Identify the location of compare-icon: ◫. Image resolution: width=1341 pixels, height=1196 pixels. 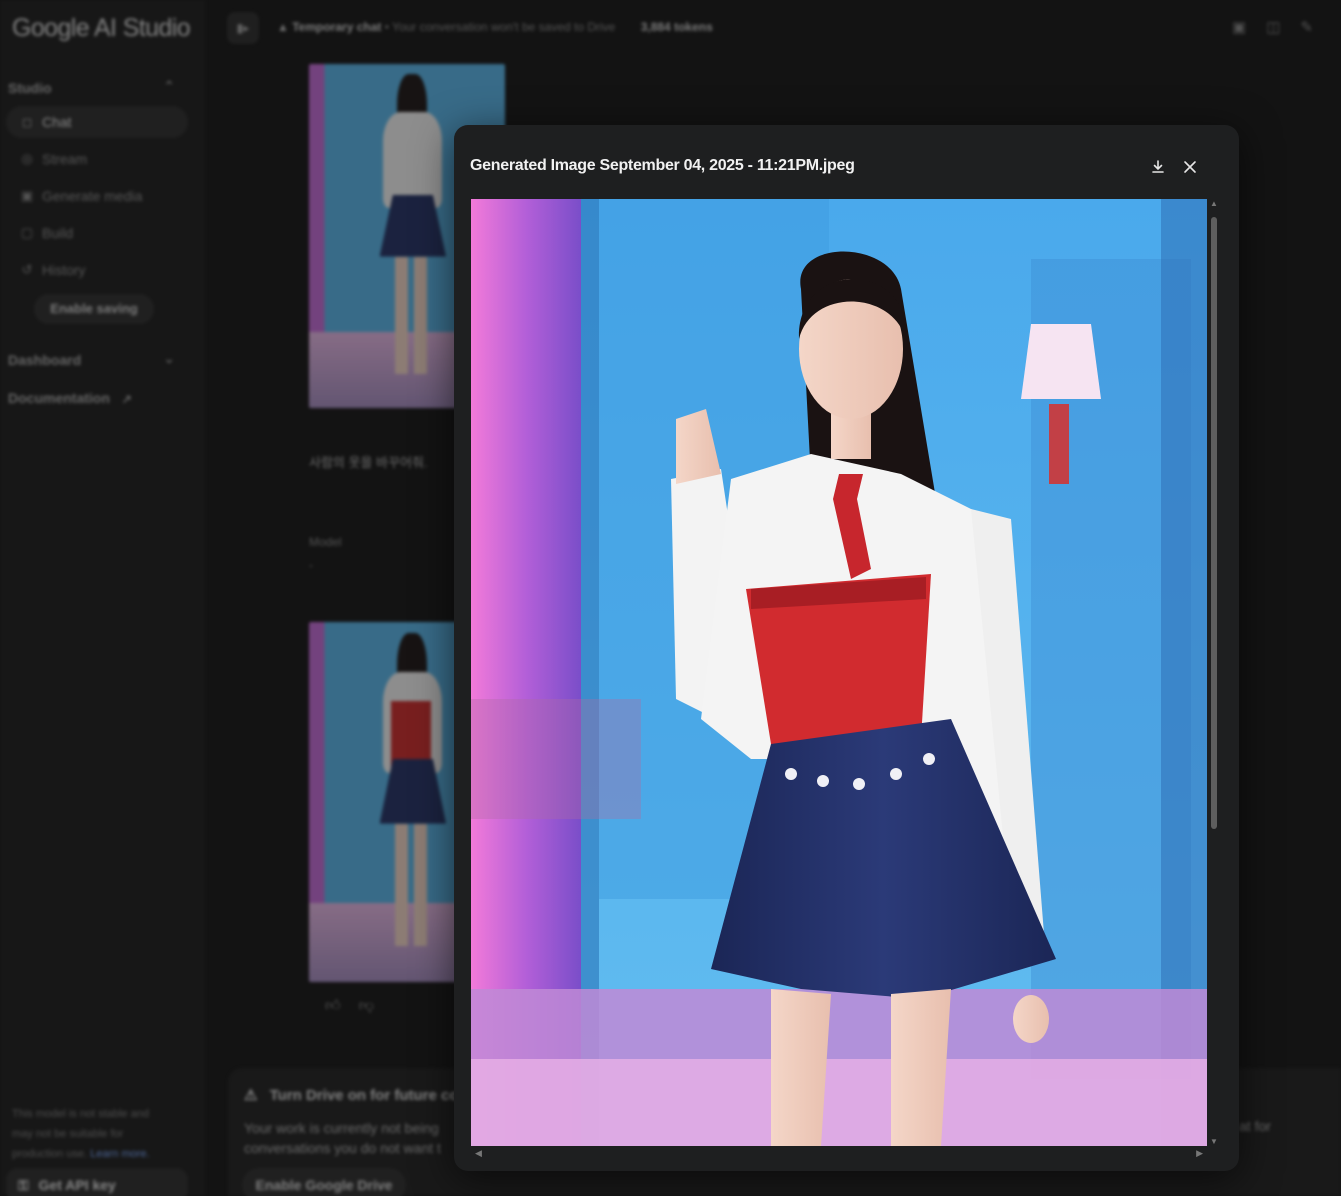
(1283, 27).